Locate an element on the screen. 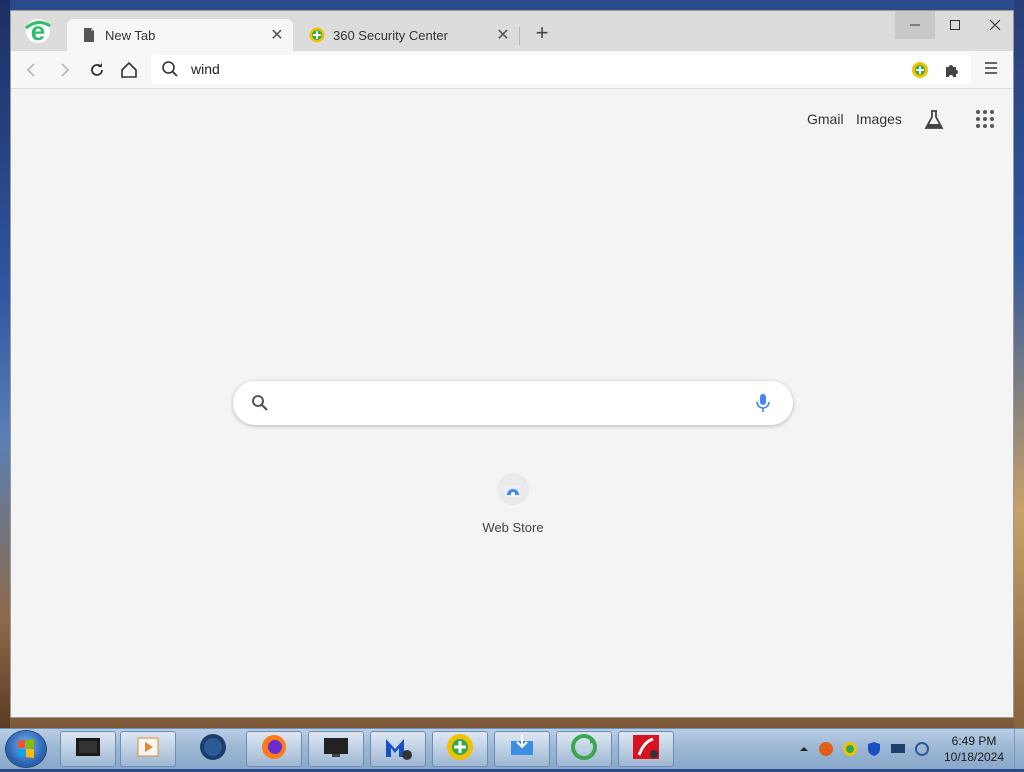  start-button is located at coordinates (26, 749).